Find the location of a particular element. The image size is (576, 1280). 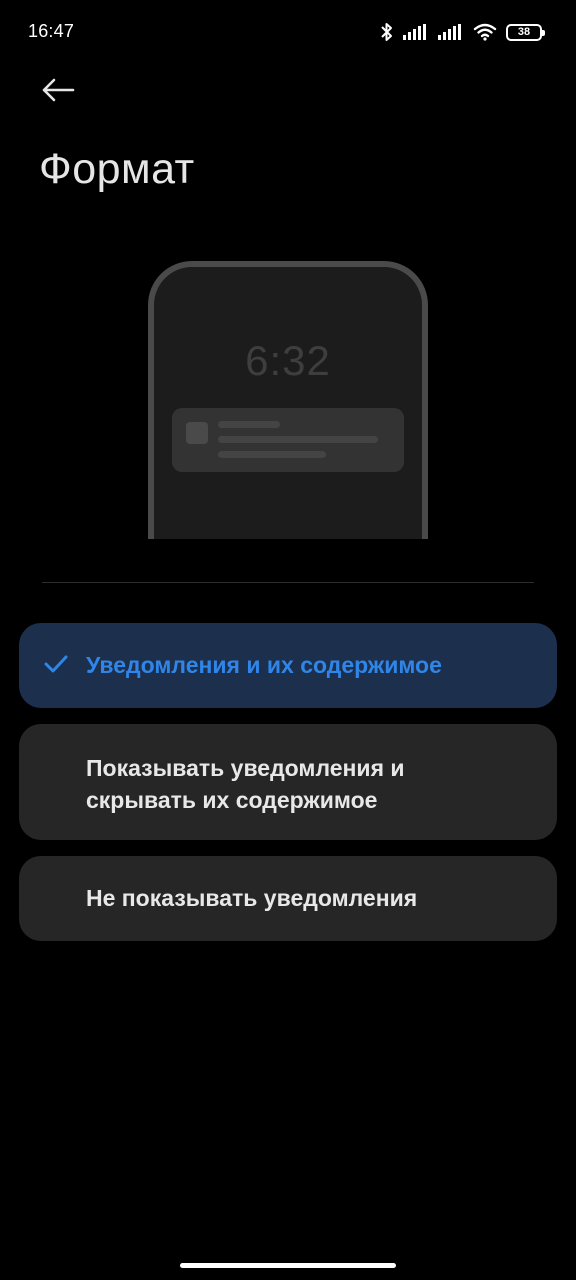

page-title: Формат is located at coordinates (117, 169).